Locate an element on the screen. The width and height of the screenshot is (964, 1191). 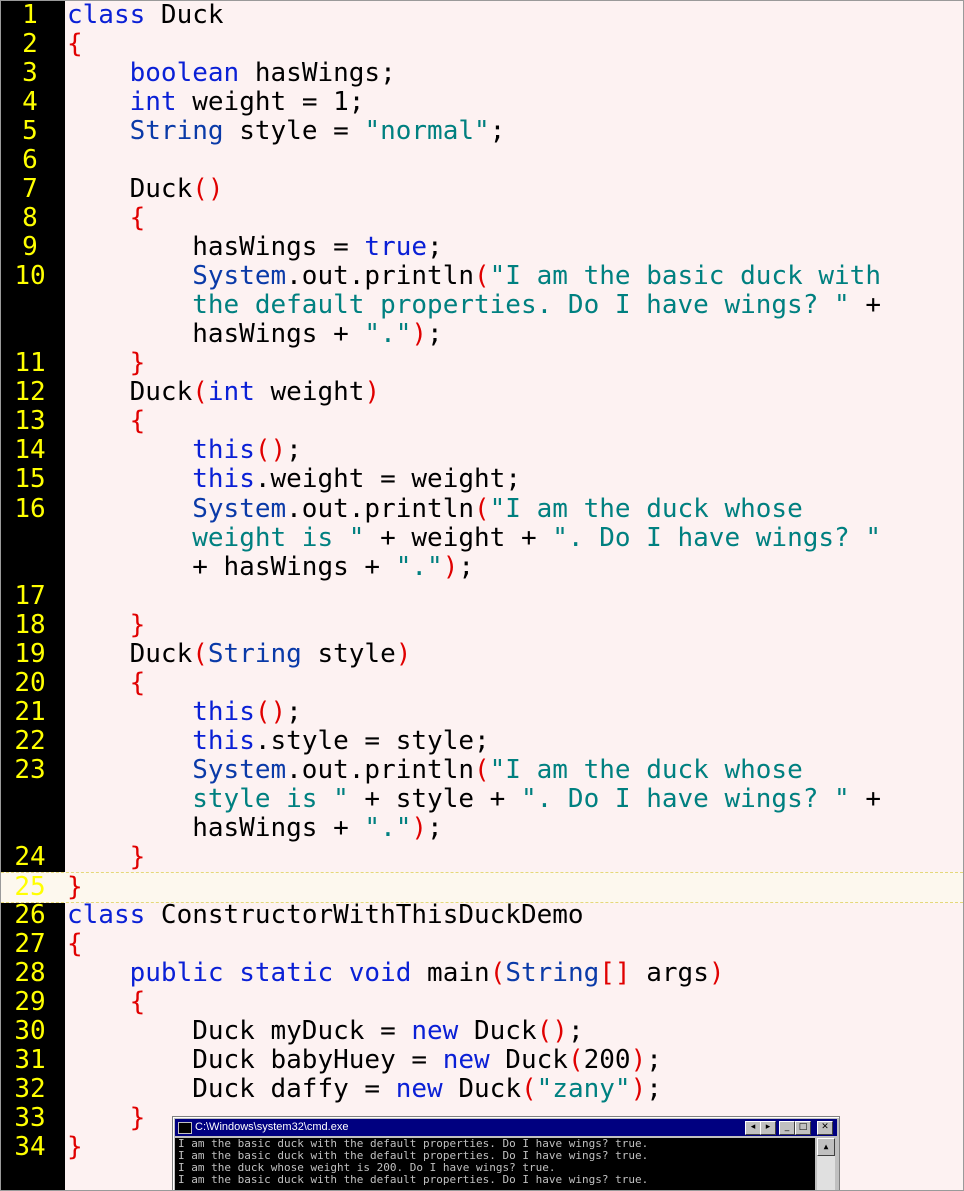
scroll-right-button: ▸ is located at coordinates (768, 1128).